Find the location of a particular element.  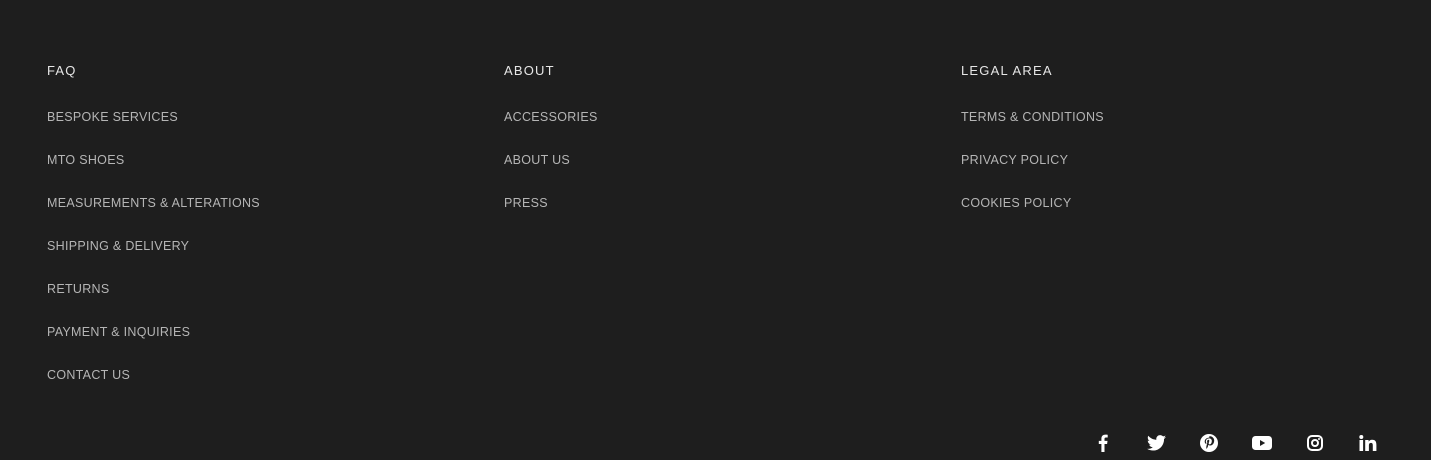

twitter-link is located at coordinates (1156, 443).